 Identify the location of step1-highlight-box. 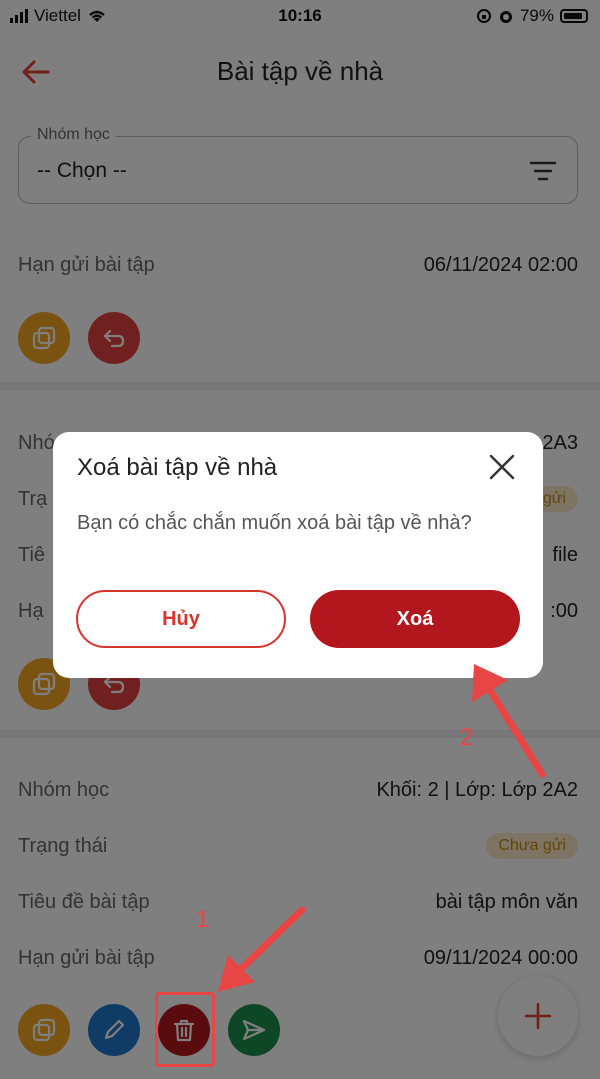
(185, 1029).